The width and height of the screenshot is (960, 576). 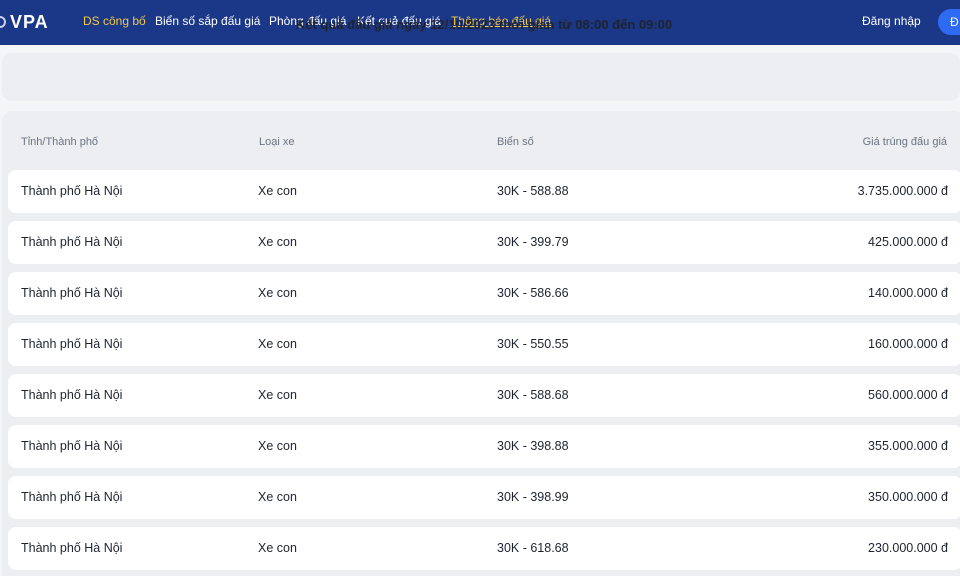 I want to click on column-header-winning-price: Giá trúng đấu giá, so click(x=904, y=142).